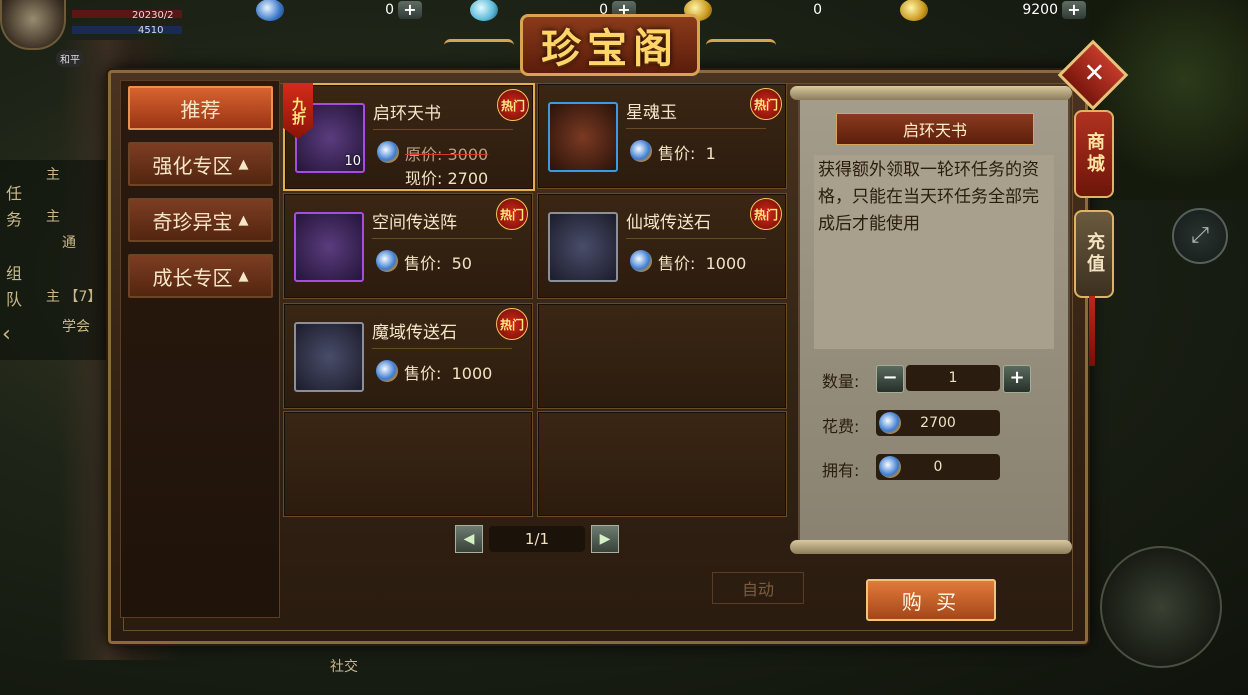  Describe the element at coordinates (931, 547) in the screenshot. I see `scroll-rod-bottom` at that location.